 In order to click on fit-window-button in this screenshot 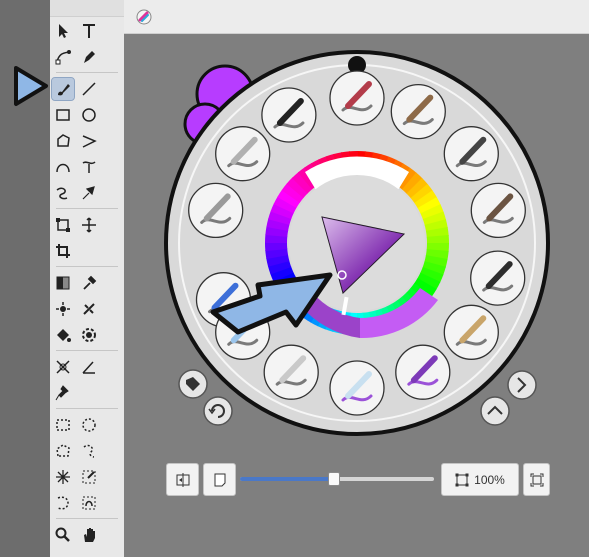, I will do `click(536, 479)`.